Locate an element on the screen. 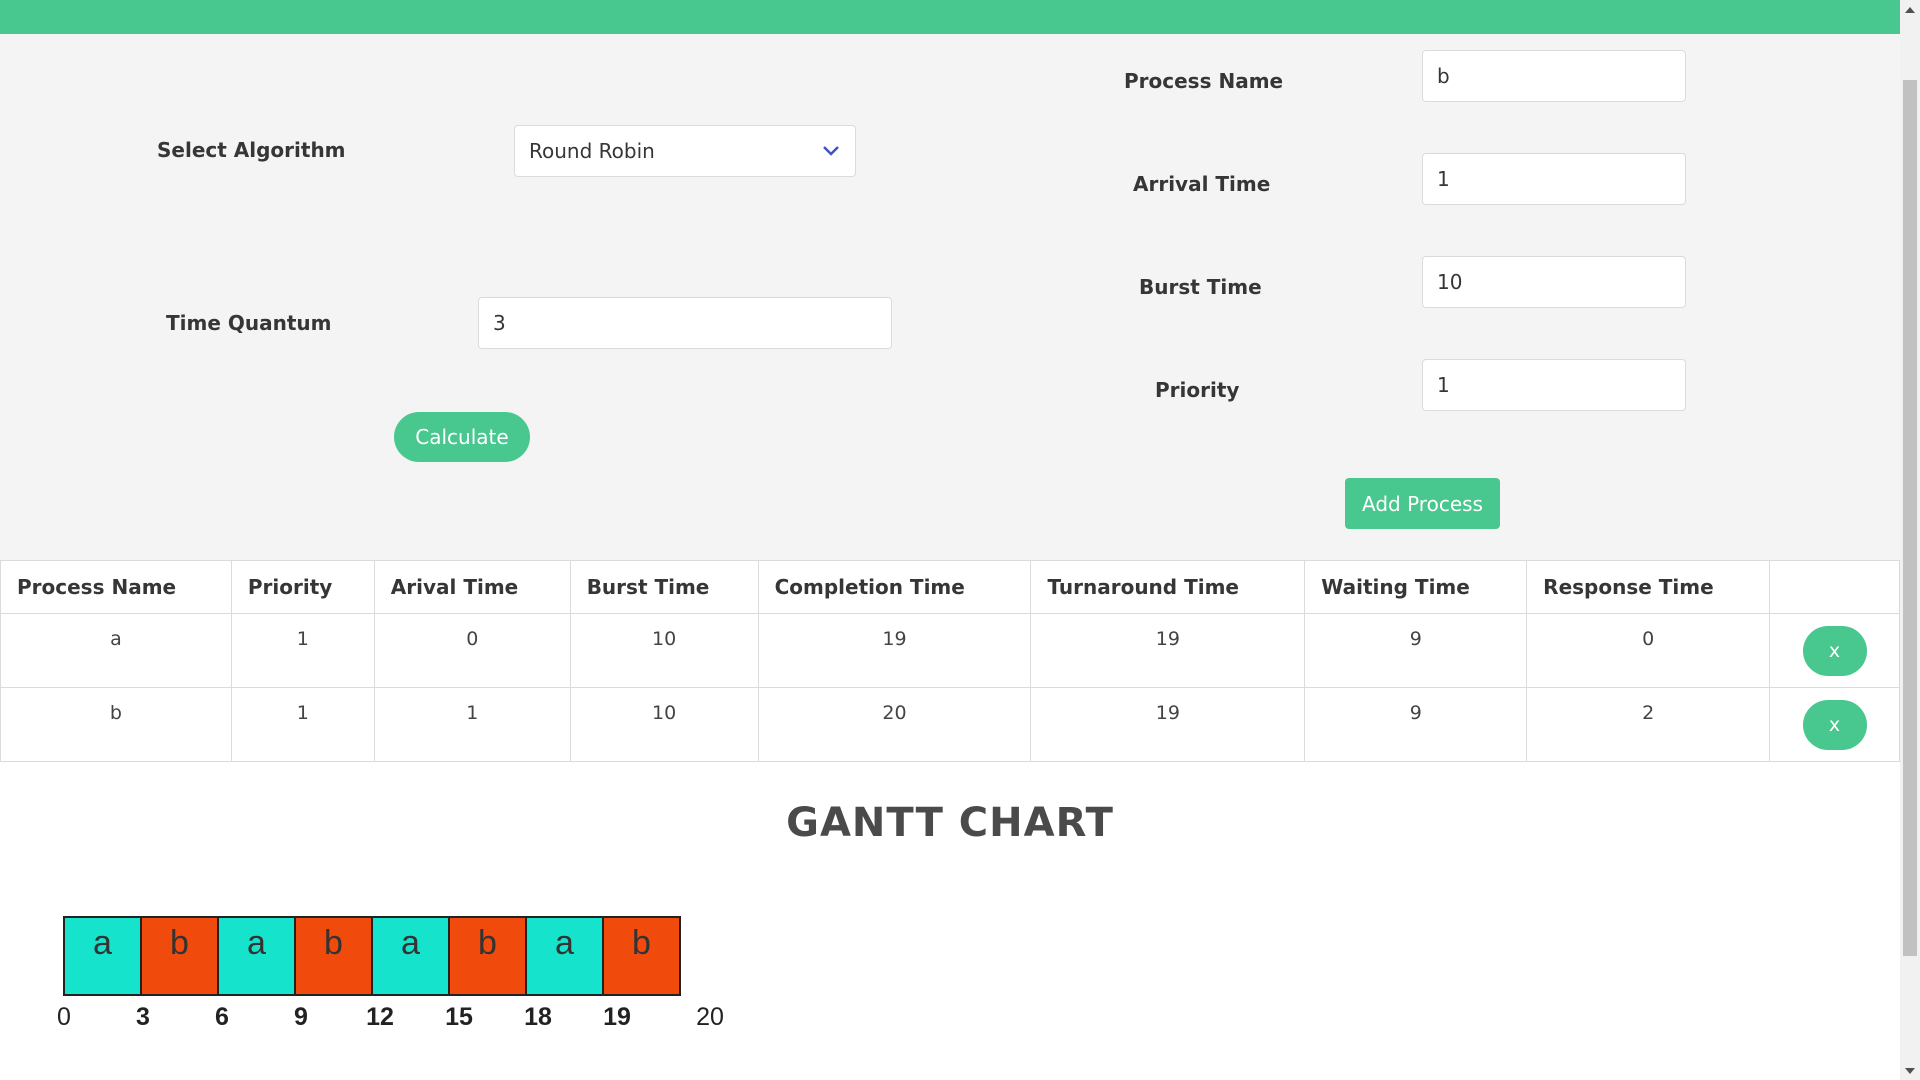 The height and width of the screenshot is (1080, 1920). gantt-tick-label: 0 is located at coordinates (64, 1017).